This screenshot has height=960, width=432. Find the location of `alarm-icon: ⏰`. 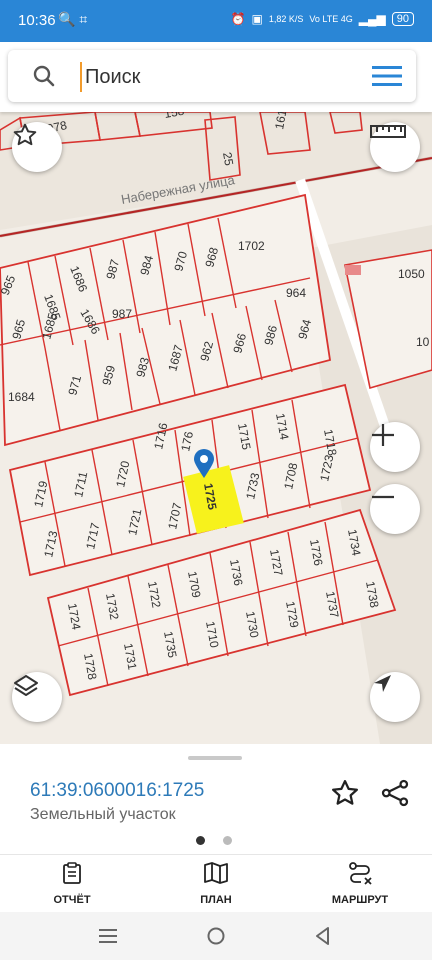

alarm-icon: ⏰ is located at coordinates (238, 19).